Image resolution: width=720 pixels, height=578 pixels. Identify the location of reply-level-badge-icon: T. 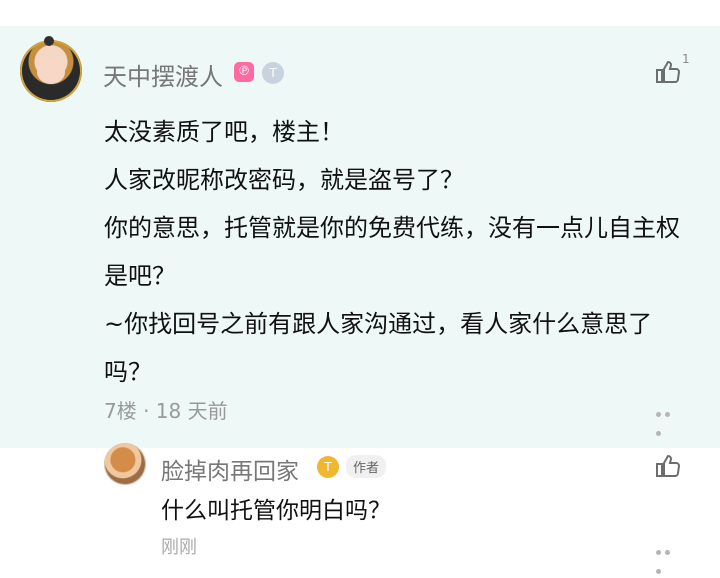
(328, 467).